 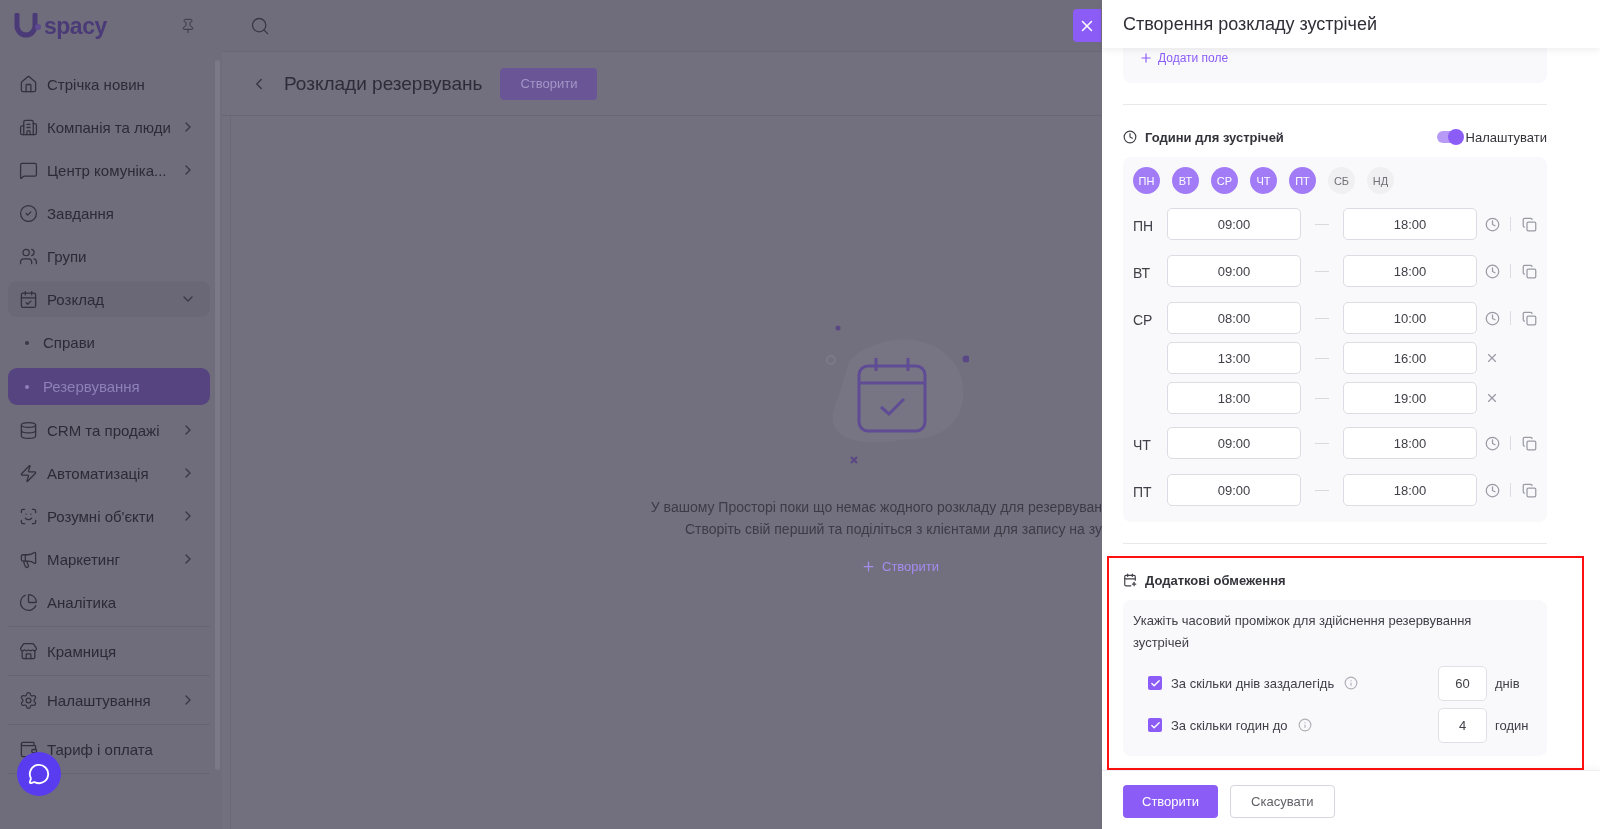 I want to click on sidebar-item: Аналітика, so click(x=109, y=602).